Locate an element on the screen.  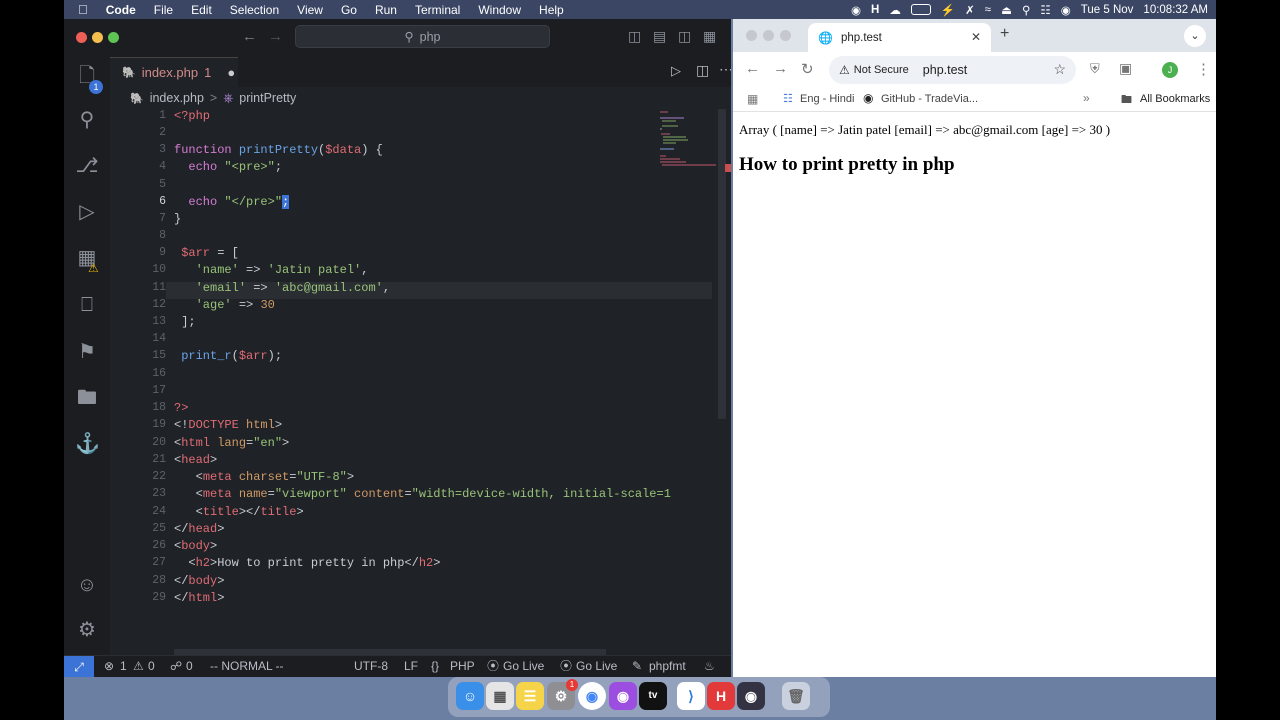
launchpad-icon: ▦ is located at coordinates (500, 696).